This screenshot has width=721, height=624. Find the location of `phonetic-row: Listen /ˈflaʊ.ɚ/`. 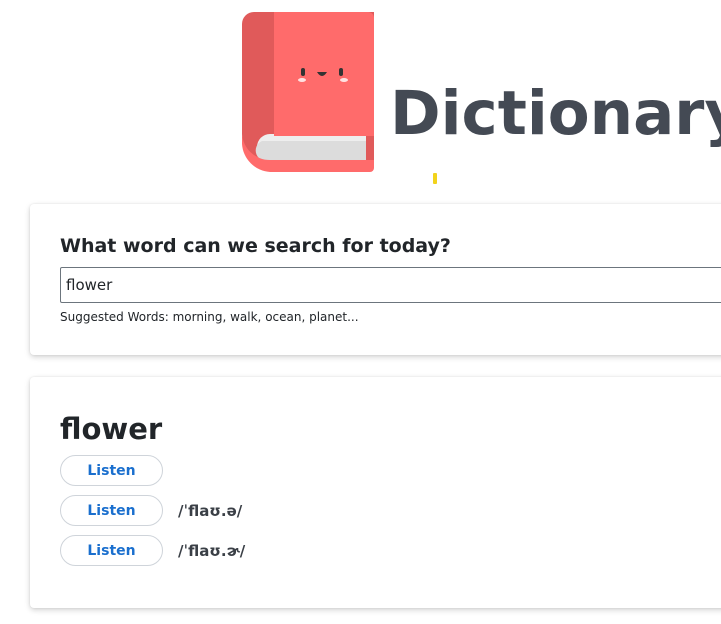

phonetic-row: Listen /ˈflaʊ.ɚ/ is located at coordinates (152, 550).